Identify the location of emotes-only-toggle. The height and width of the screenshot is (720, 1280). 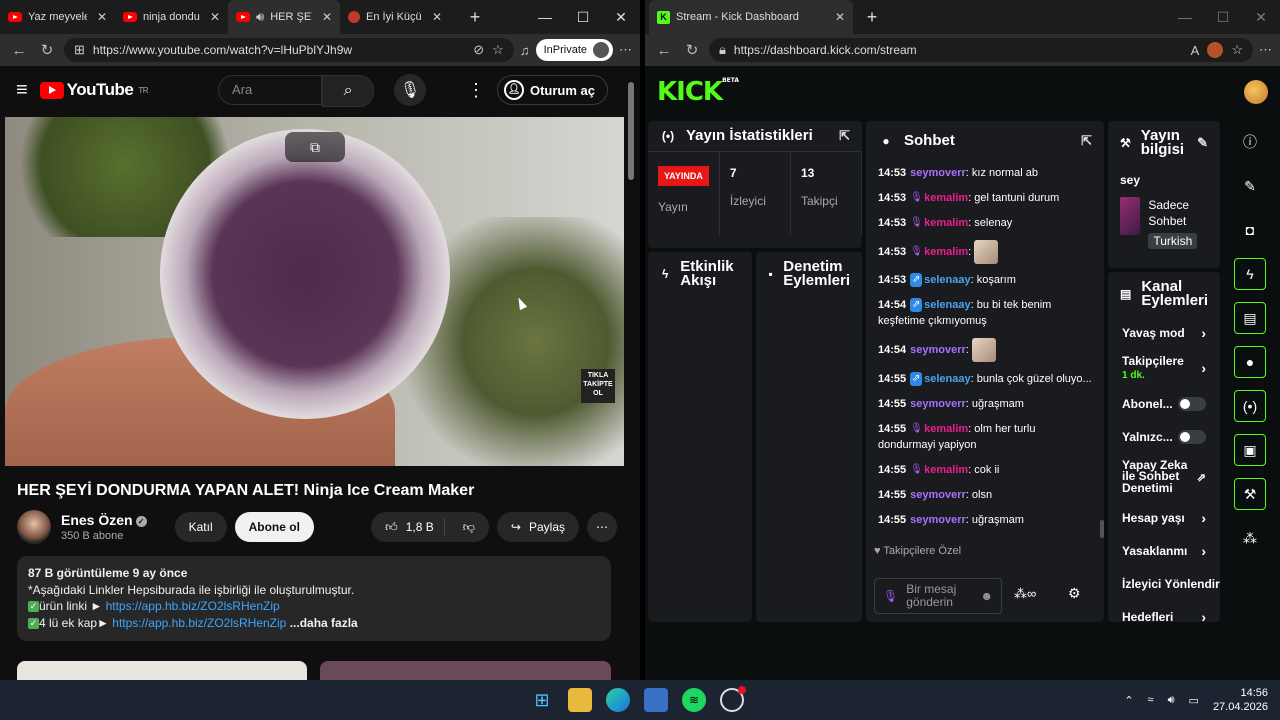
(1192, 436).